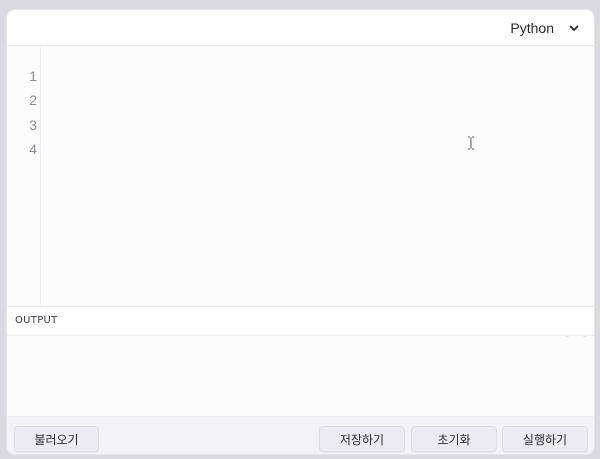  Describe the element at coordinates (24, 176) in the screenshot. I see `line-number-gutter: 1 2 3 4` at that location.